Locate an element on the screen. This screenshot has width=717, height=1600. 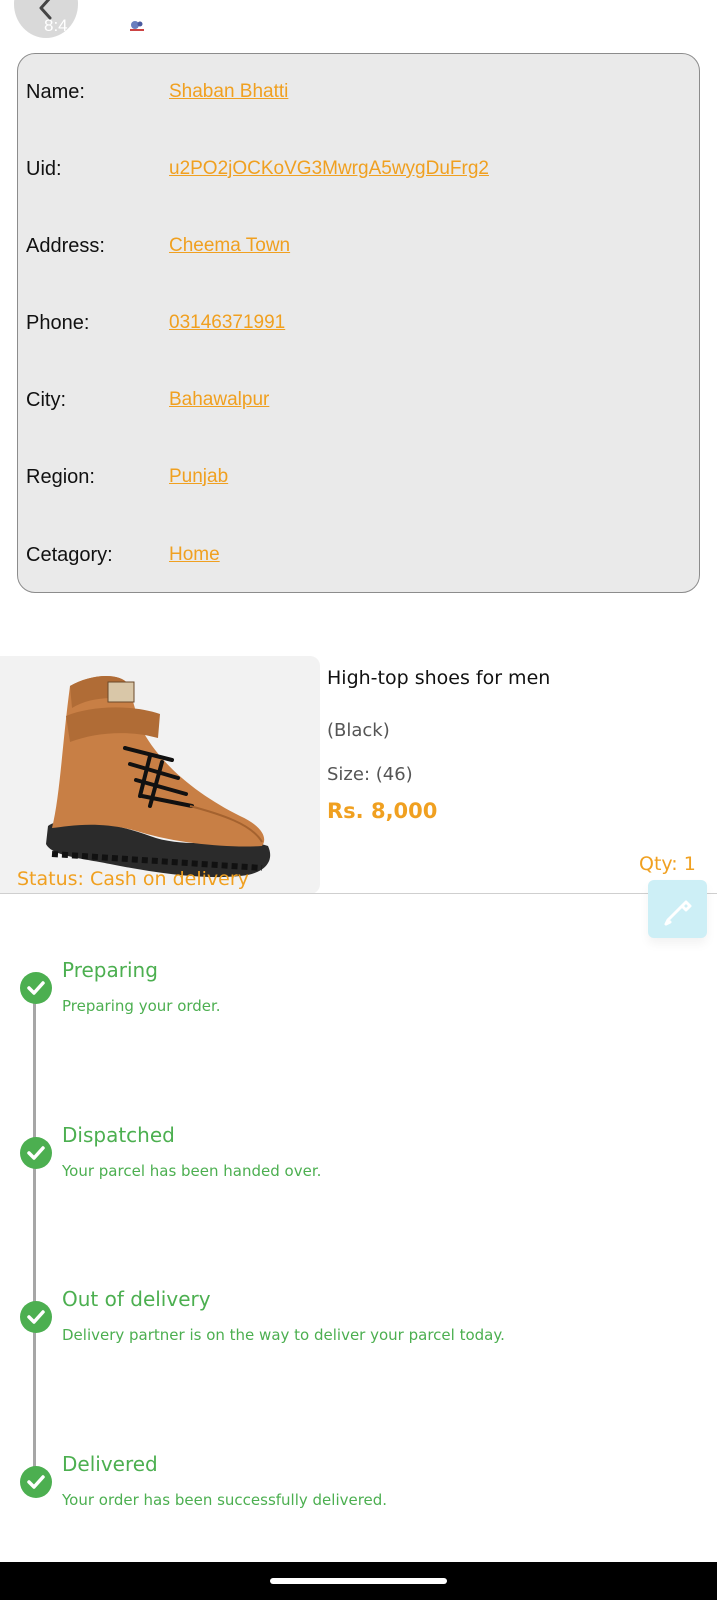
shoe-image is located at coordinates (158, 776).